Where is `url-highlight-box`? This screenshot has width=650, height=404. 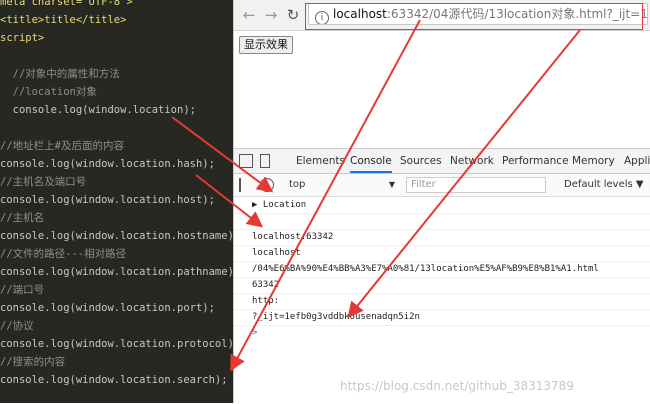
url-highlight-box is located at coordinates (474, 16).